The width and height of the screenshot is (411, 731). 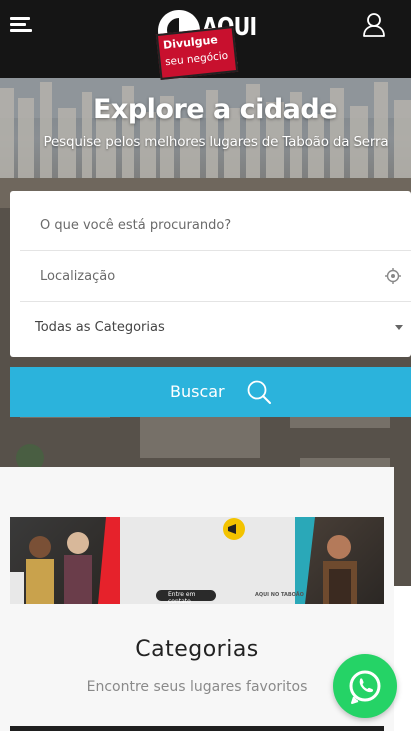 What do you see at coordinates (339, 560) in the screenshot?
I see `banner-photo-right` at bounding box center [339, 560].